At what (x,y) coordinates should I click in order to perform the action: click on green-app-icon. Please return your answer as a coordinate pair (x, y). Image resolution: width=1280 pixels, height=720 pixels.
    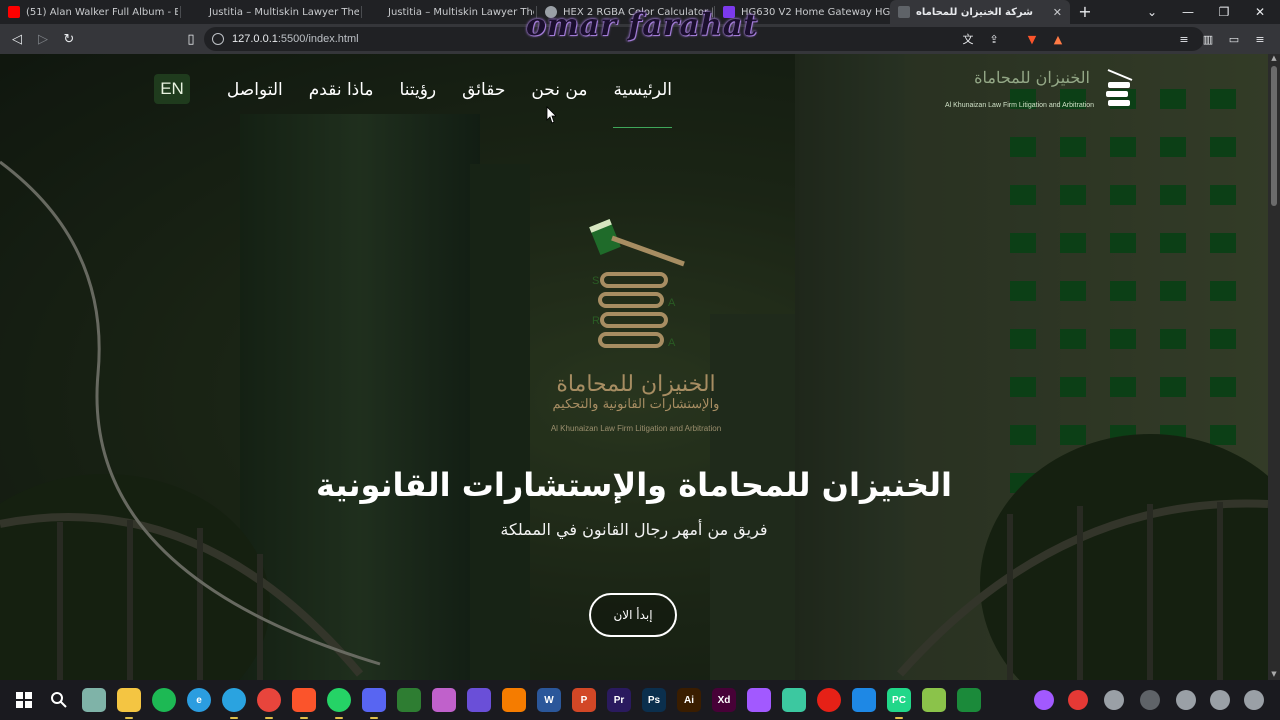
    Looking at the image, I should click on (969, 700).